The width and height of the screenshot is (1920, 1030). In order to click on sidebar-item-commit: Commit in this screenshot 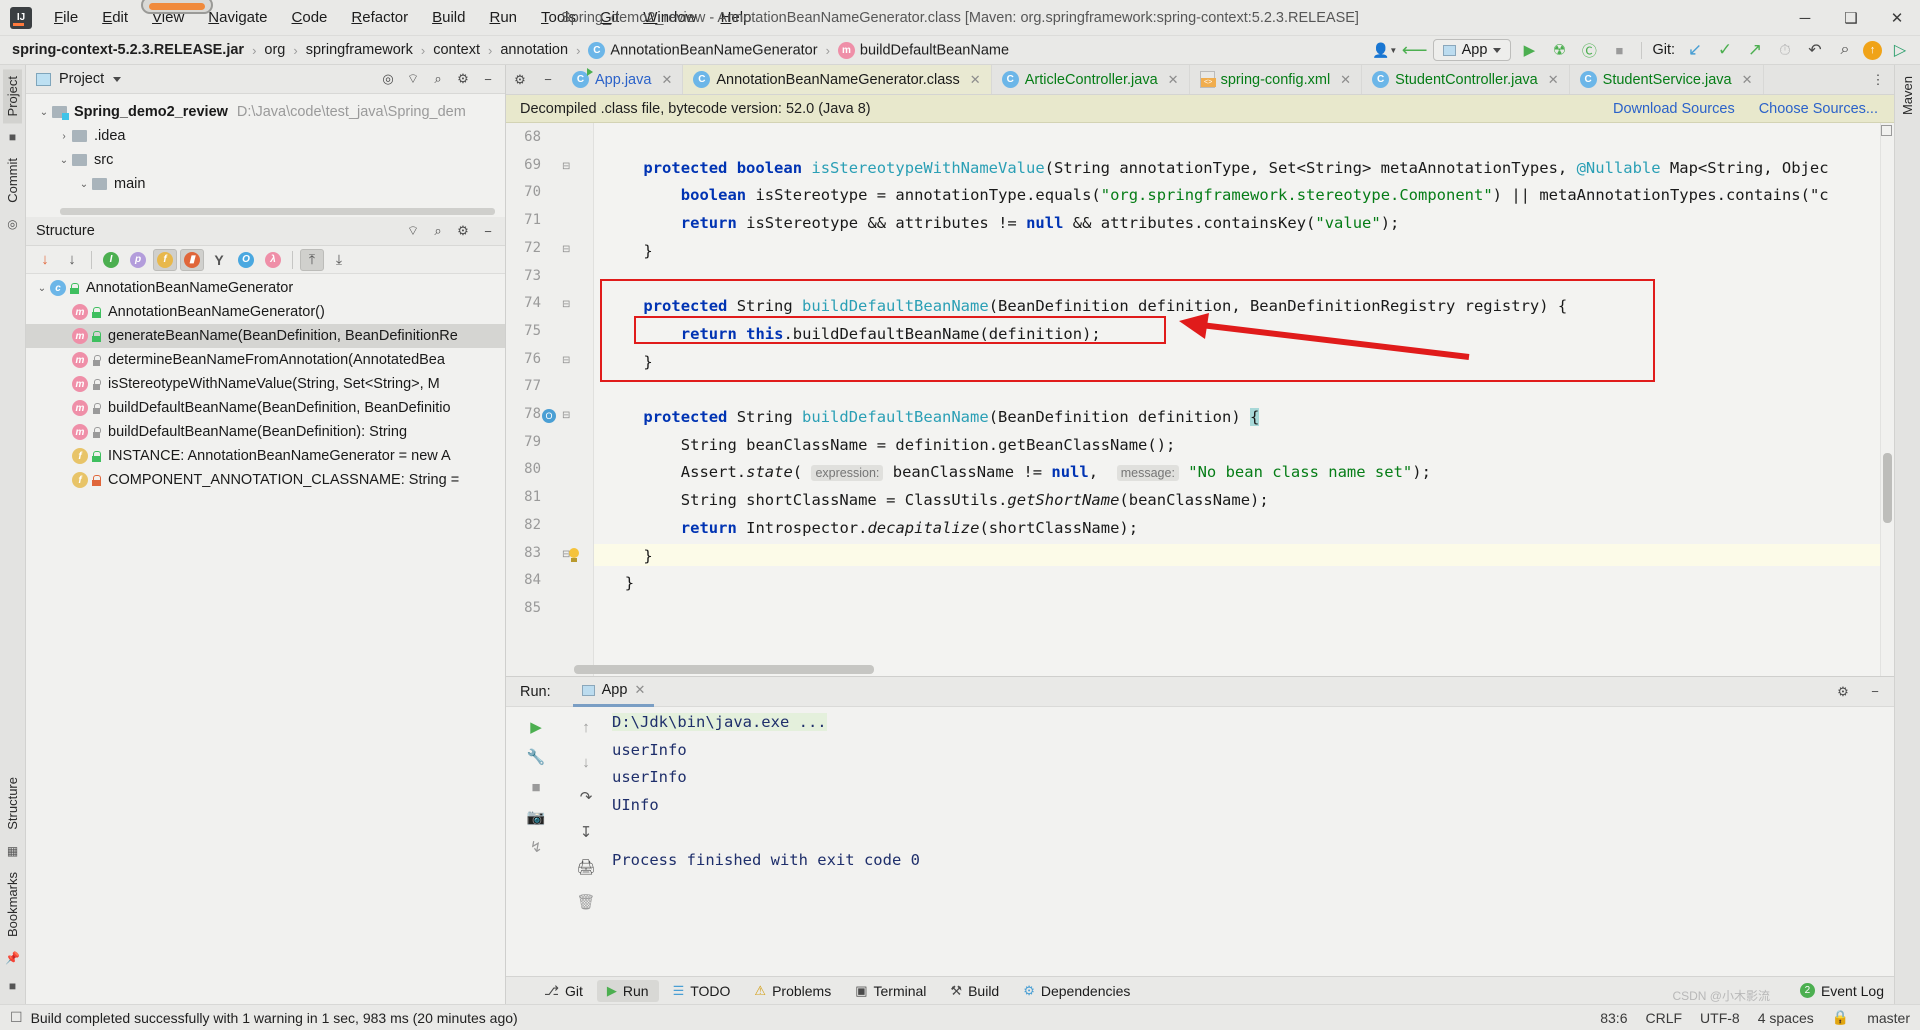, I will do `click(12, 180)`.